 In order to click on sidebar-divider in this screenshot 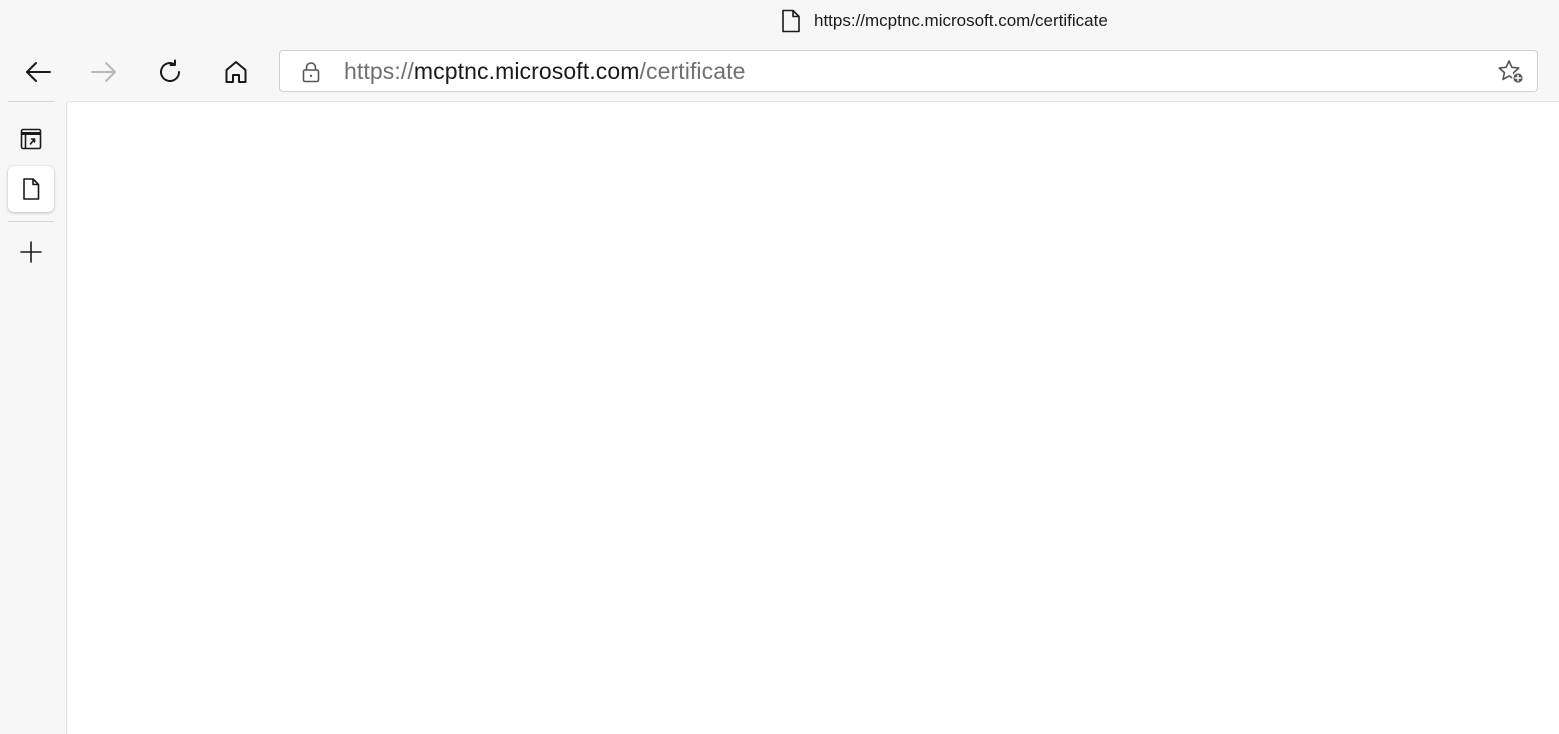, I will do `click(31, 221)`.